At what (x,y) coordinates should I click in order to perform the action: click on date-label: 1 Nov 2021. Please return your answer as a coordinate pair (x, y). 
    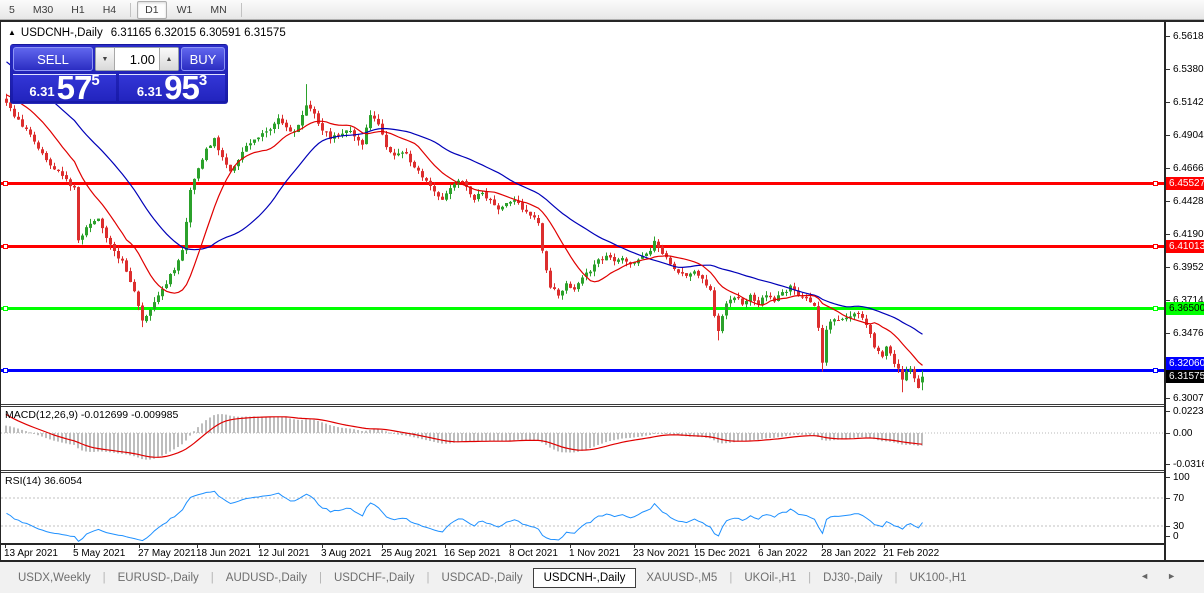
    Looking at the image, I should click on (595, 553).